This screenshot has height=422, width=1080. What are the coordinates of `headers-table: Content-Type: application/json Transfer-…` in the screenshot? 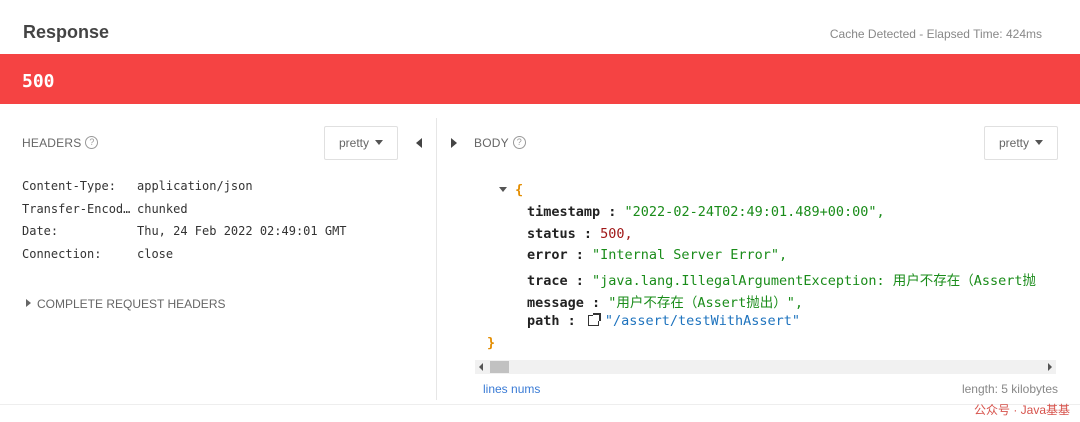 It's located at (184, 224).